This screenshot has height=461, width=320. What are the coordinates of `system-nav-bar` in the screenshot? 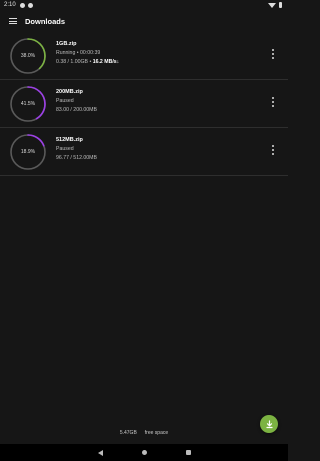 It's located at (144, 452).